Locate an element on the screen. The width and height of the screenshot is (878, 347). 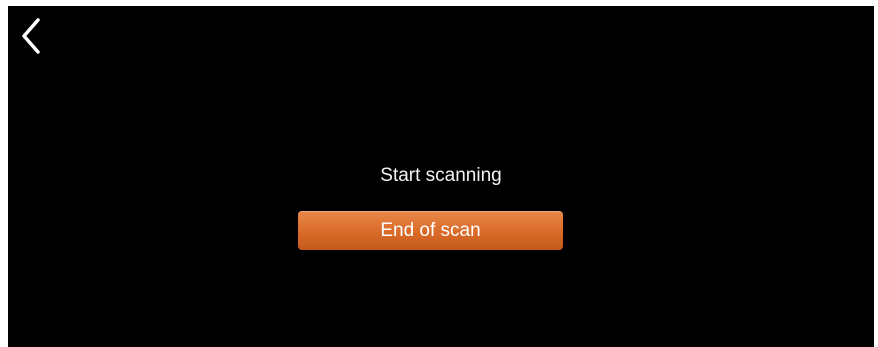
chevron-left-icon is located at coordinates (31, 36).